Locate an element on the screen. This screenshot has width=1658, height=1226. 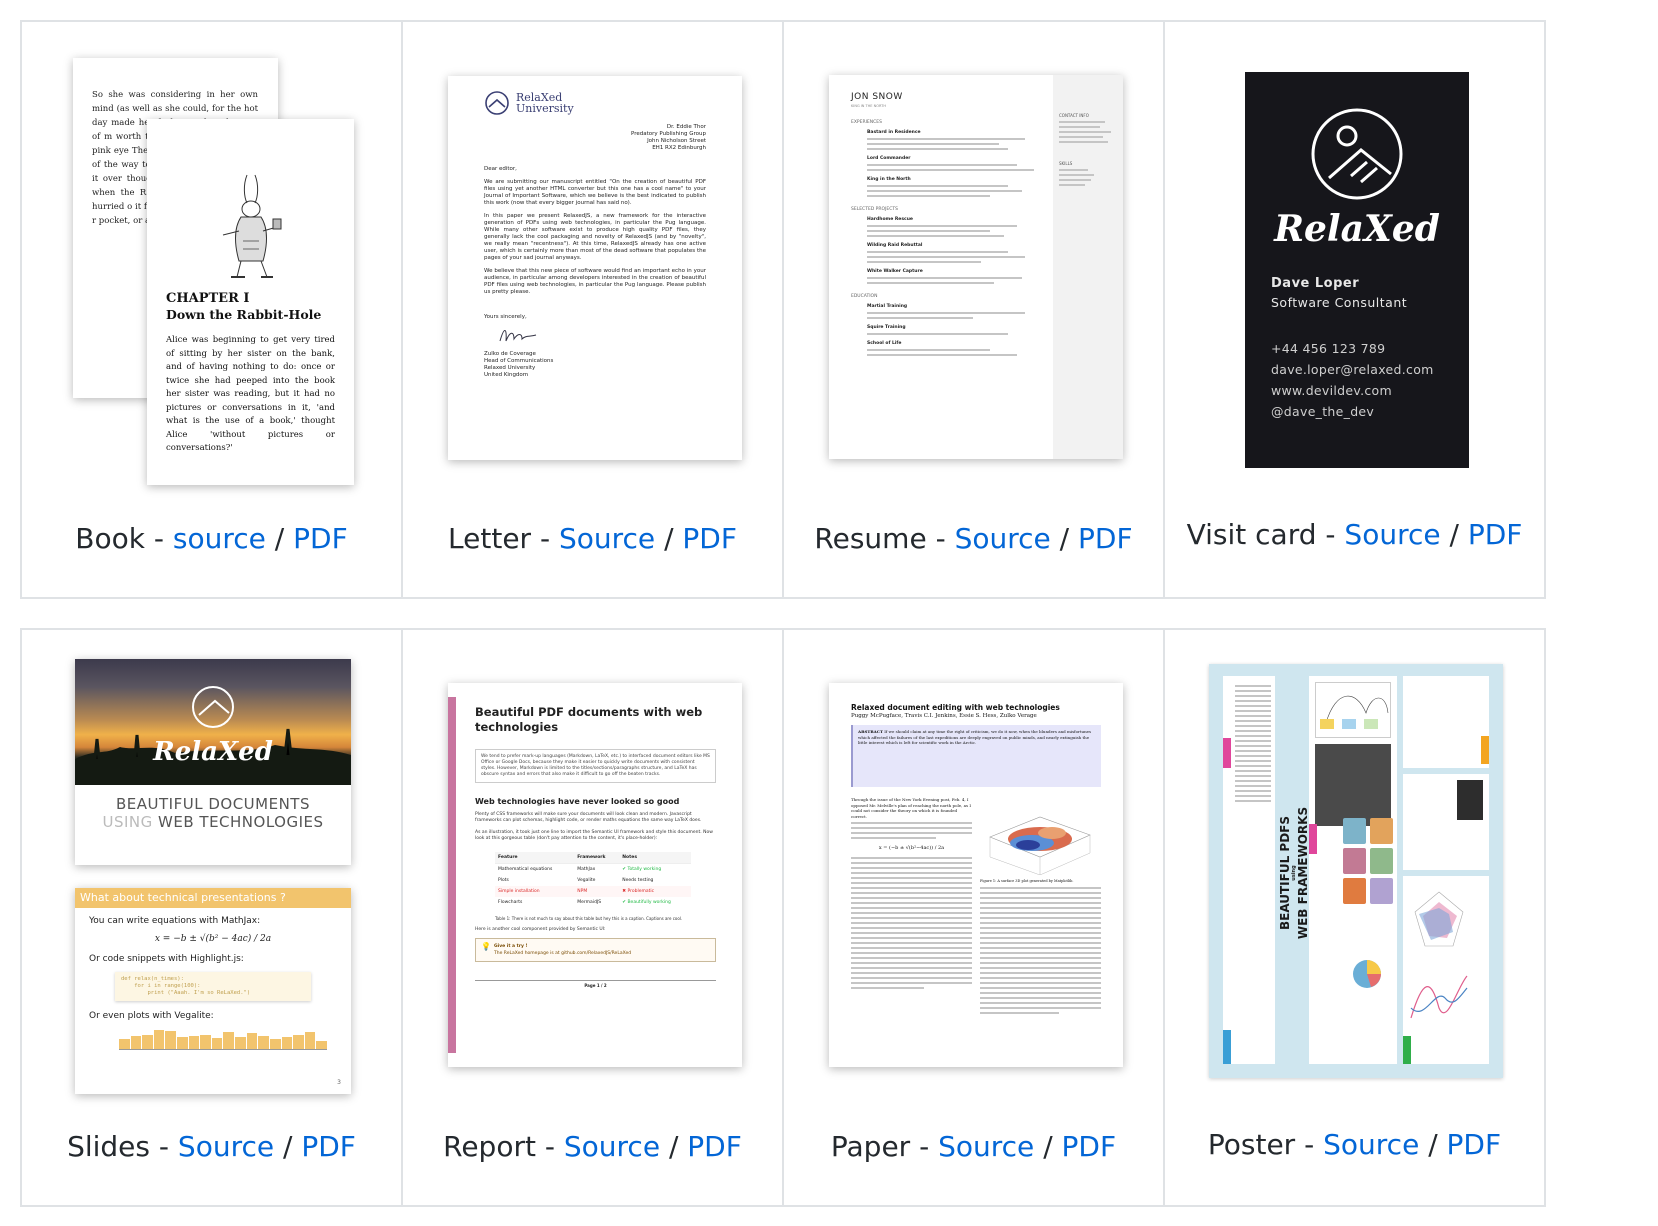
card-brand: RelaXed is located at coordinates (1357, 229).